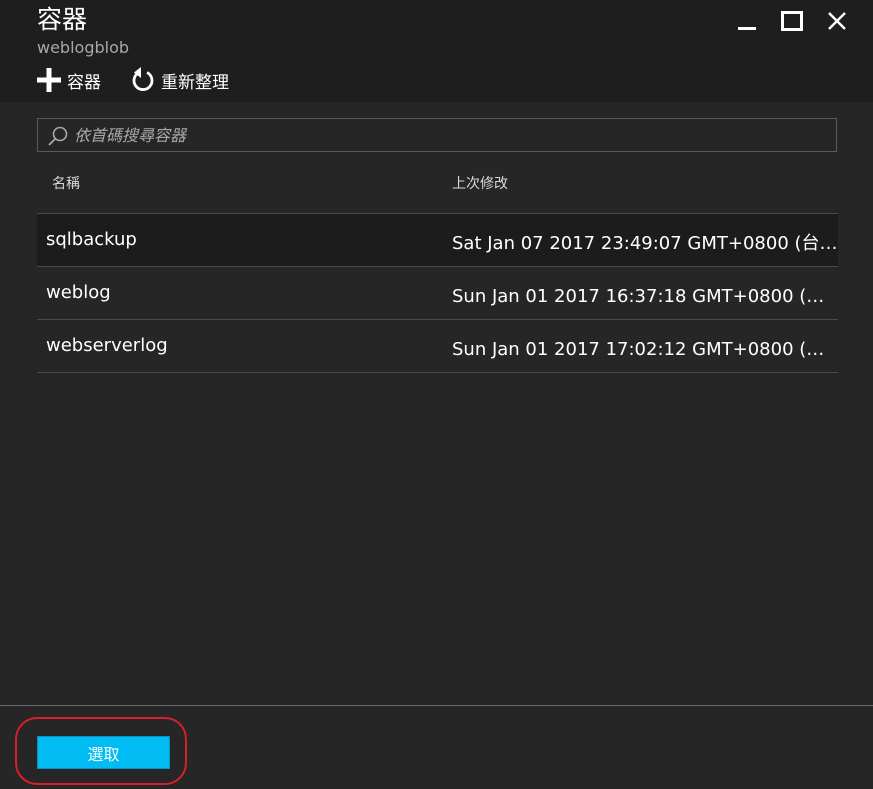 The height and width of the screenshot is (789, 873). I want to click on container-name: sqlbackup, so click(91, 239).